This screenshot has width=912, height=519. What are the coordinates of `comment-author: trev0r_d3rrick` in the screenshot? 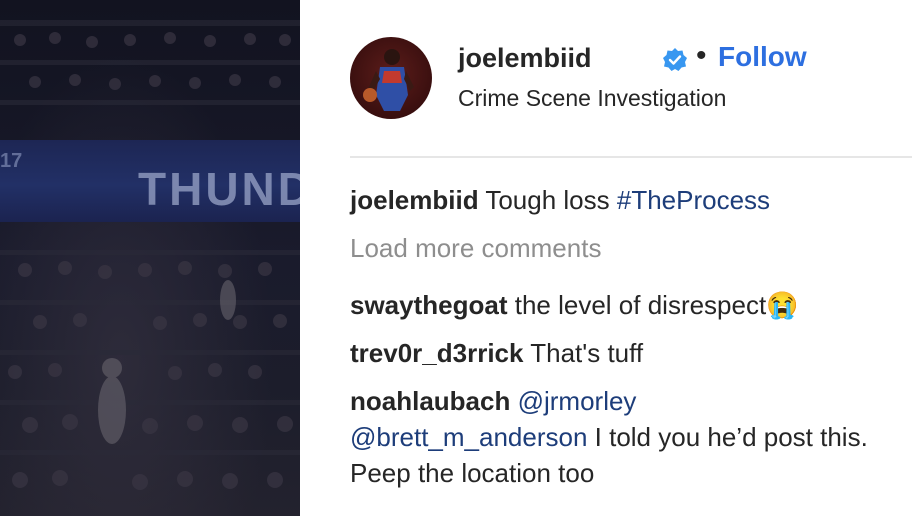 It's located at (436, 353).